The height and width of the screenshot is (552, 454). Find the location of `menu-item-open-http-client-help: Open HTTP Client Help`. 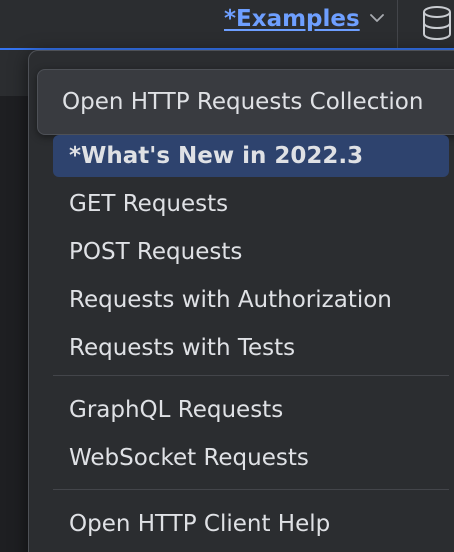

menu-item-open-http-client-help: Open HTTP Client Help is located at coordinates (251, 524).